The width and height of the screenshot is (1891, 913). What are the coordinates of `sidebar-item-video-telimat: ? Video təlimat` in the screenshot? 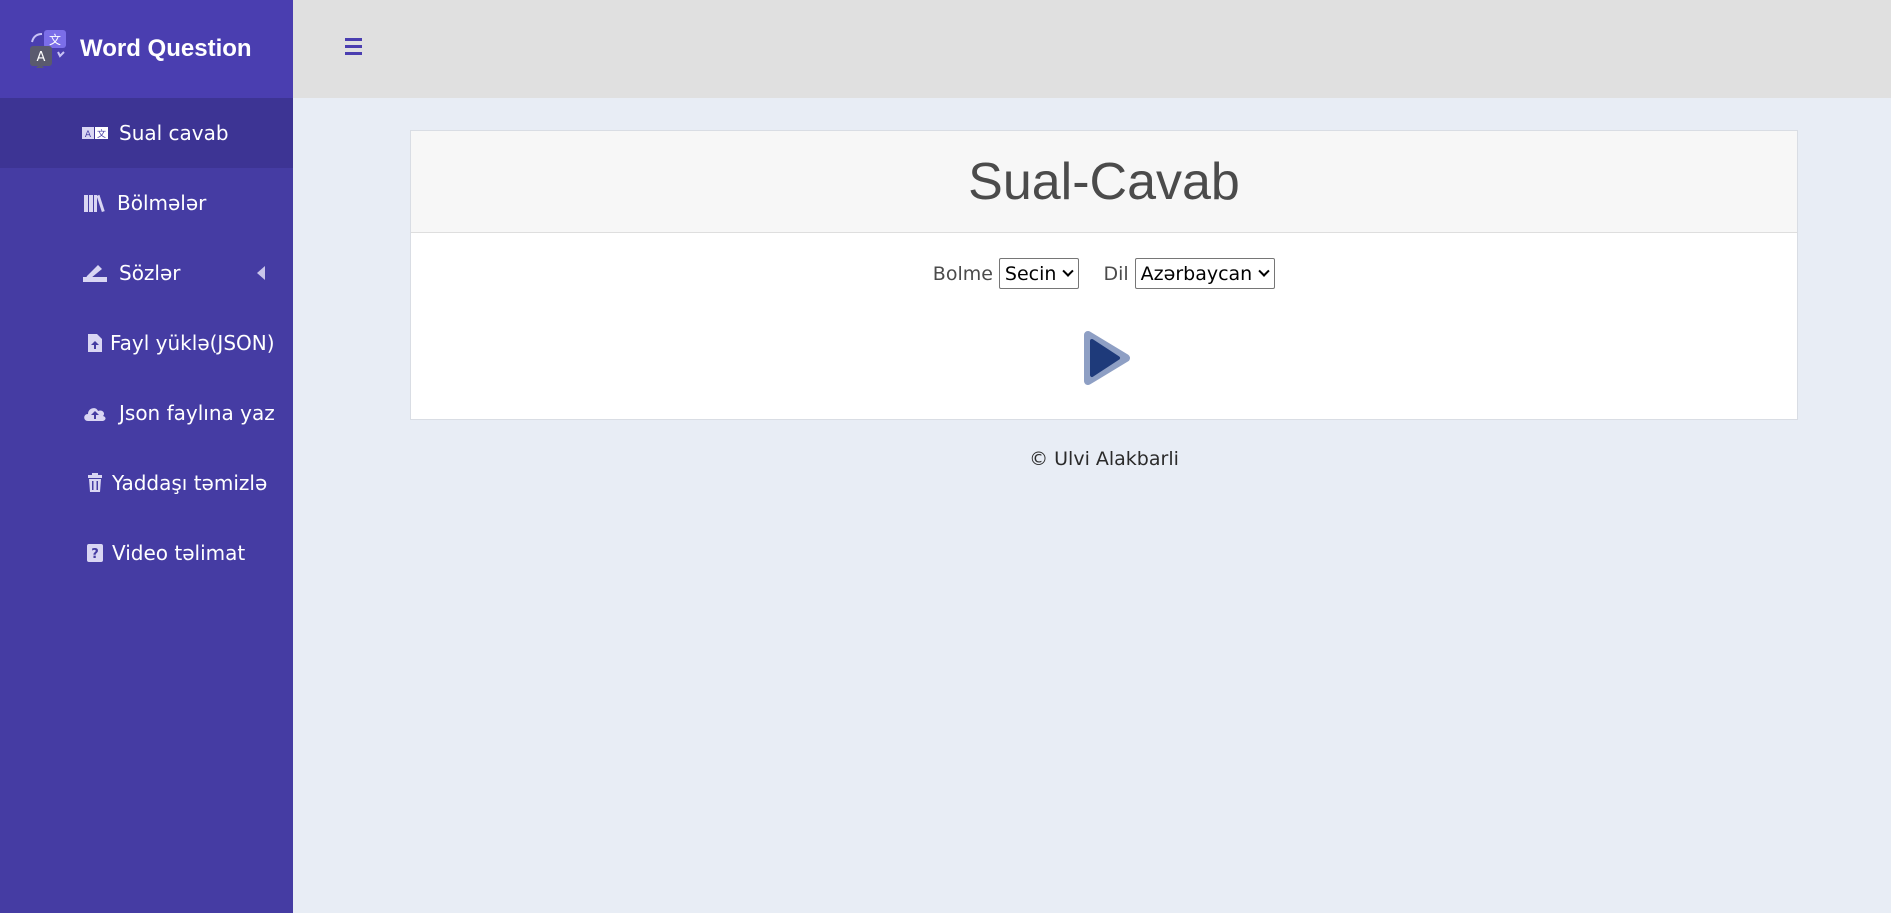 It's located at (146, 553).